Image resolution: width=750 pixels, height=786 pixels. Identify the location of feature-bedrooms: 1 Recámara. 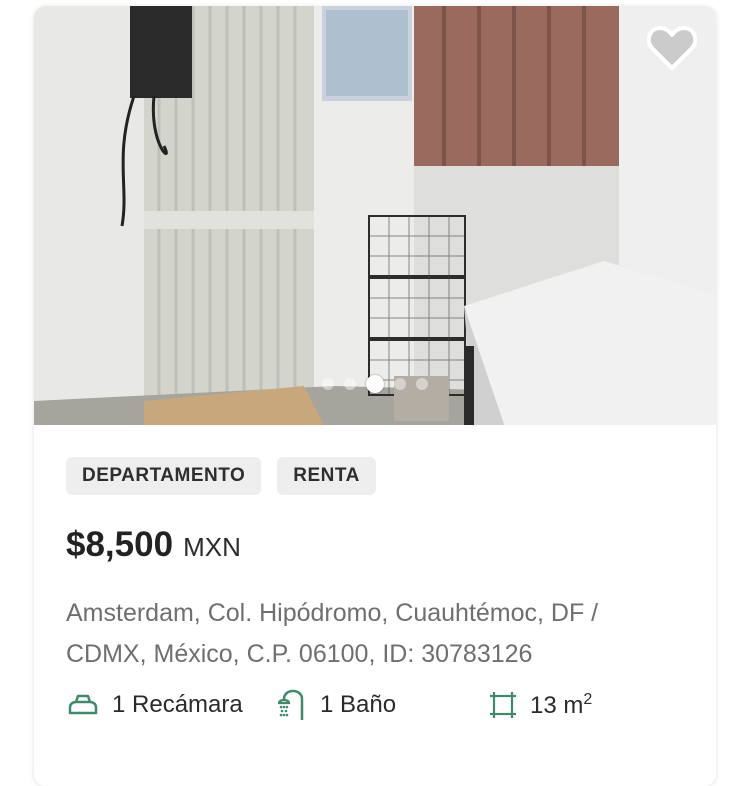
(172, 705).